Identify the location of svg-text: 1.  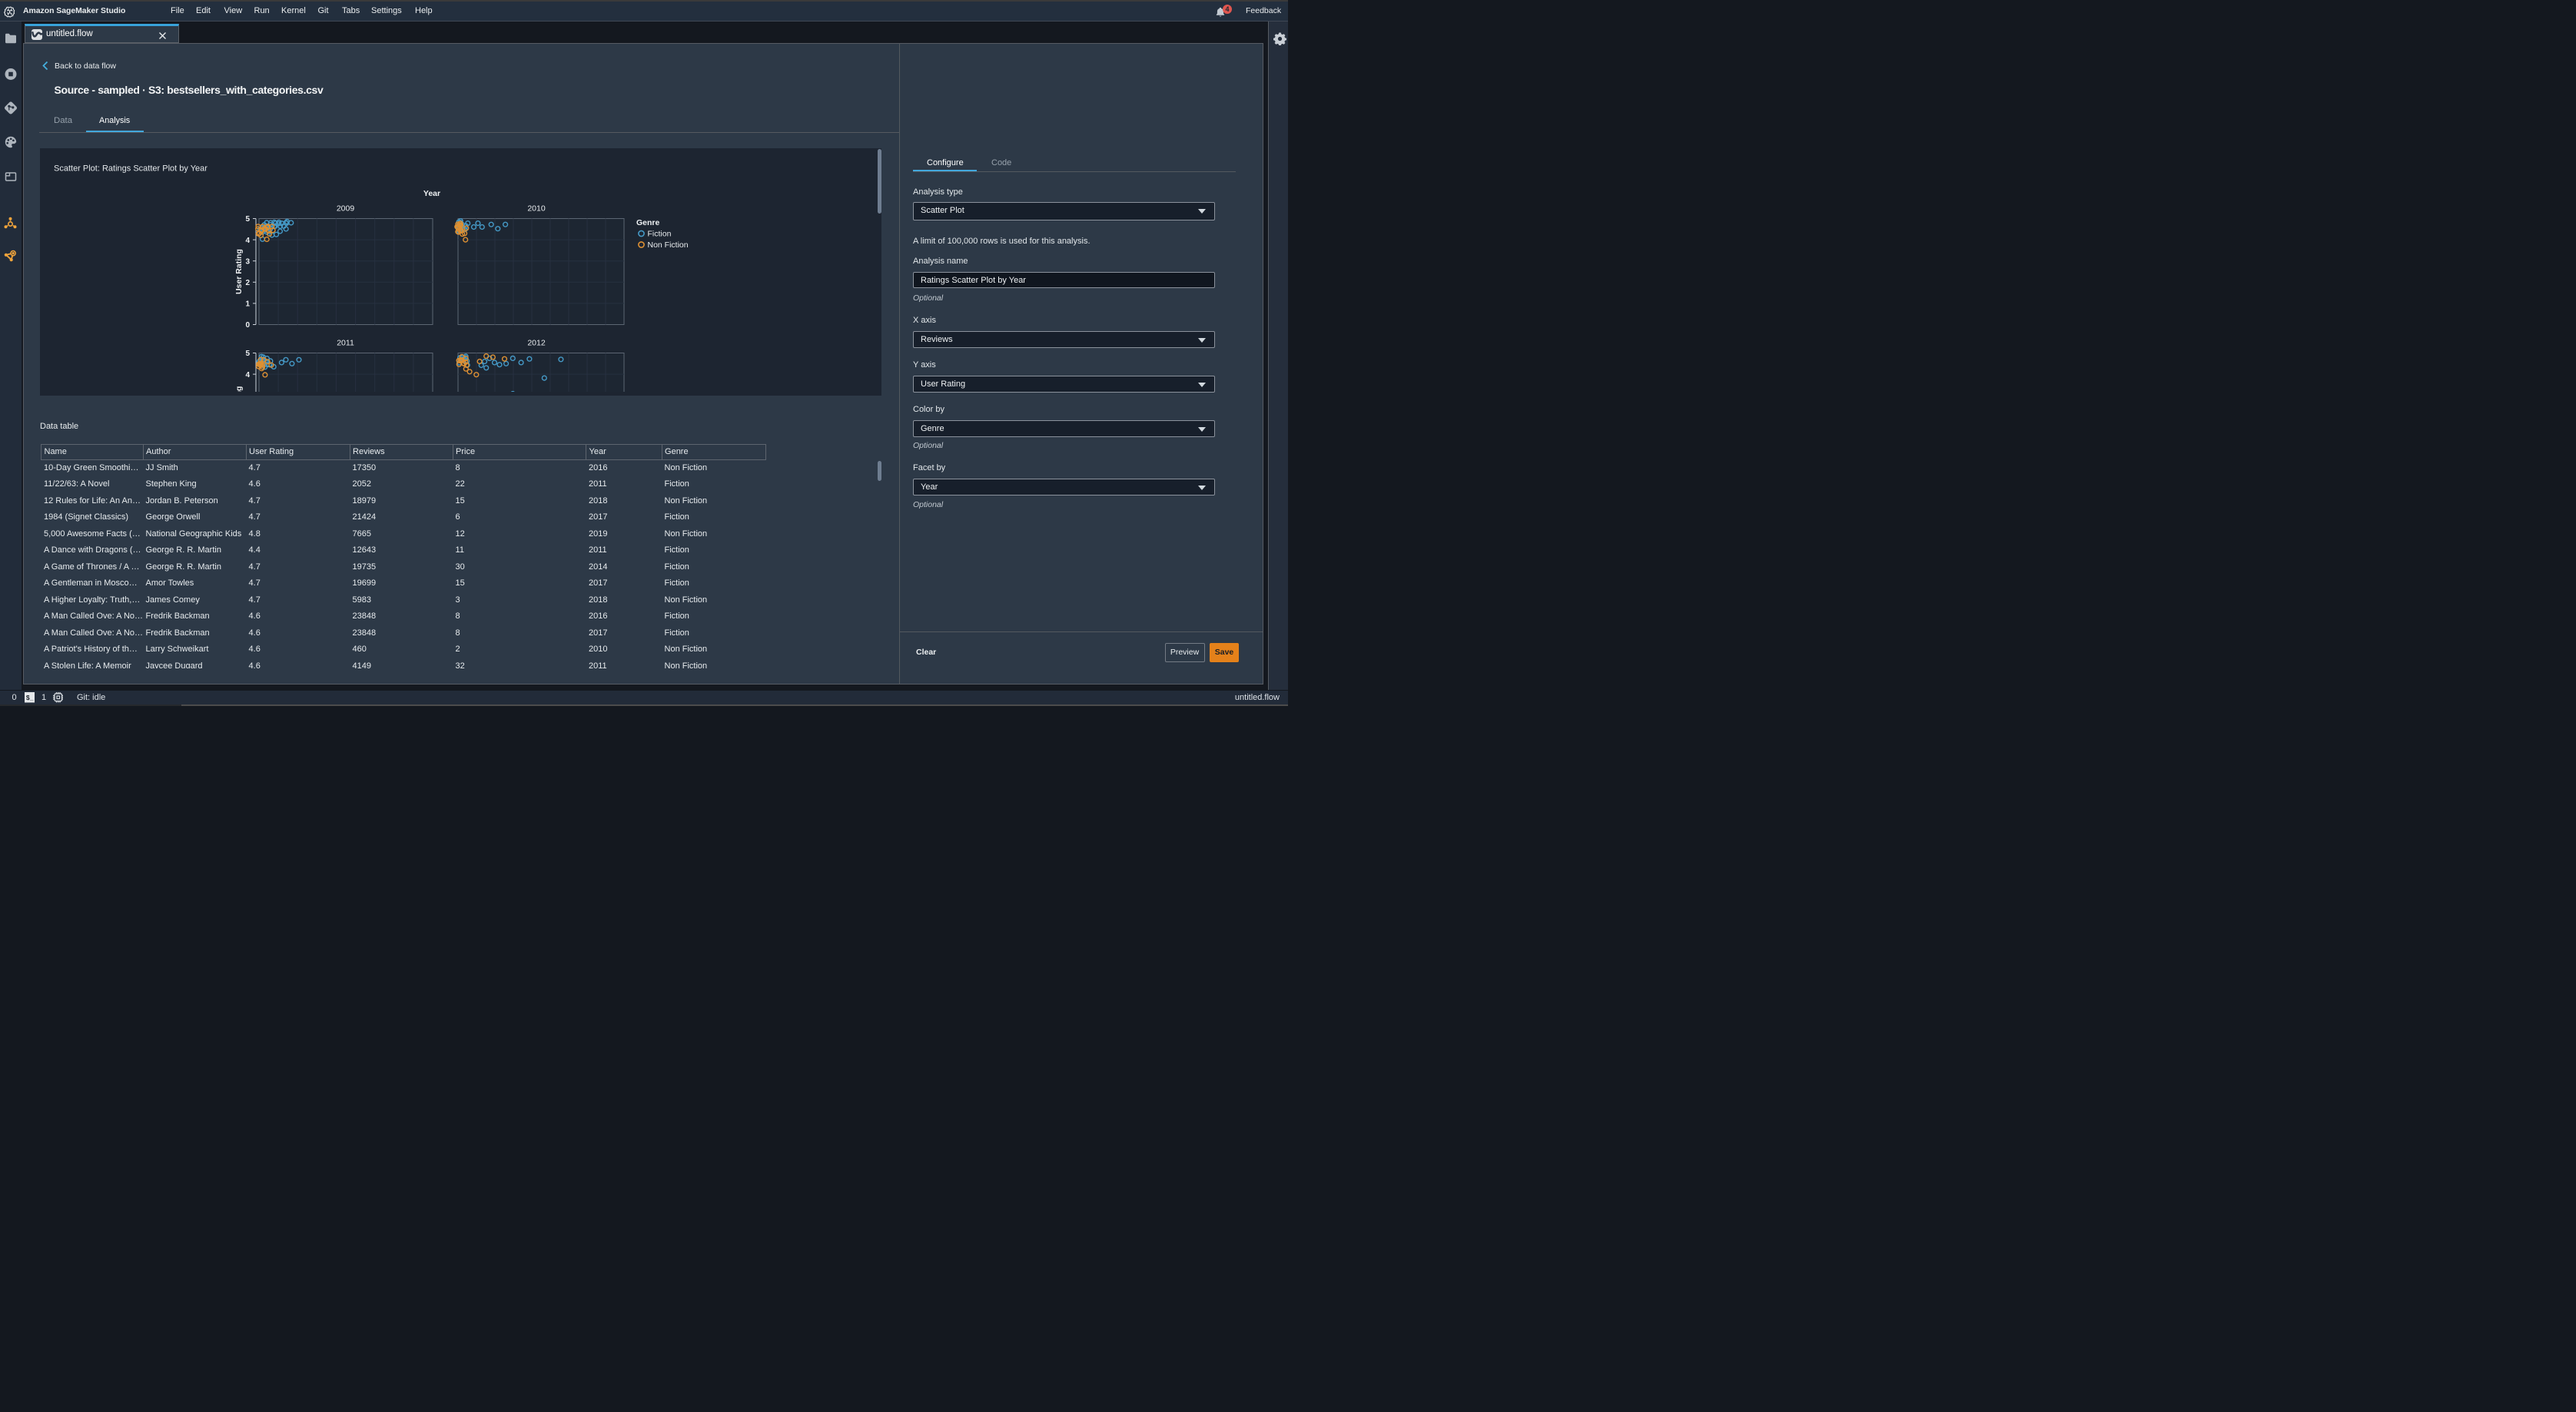
(247, 304).